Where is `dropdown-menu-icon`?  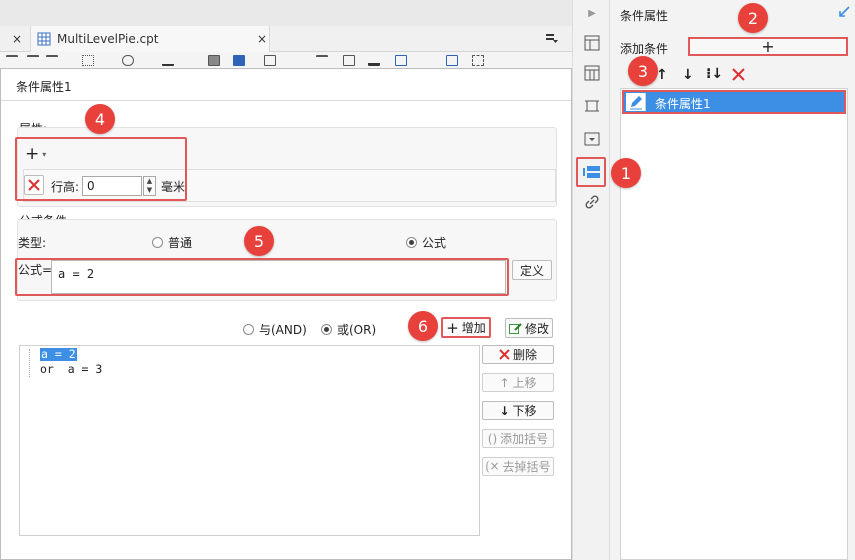 dropdown-menu-icon is located at coordinates (552, 38).